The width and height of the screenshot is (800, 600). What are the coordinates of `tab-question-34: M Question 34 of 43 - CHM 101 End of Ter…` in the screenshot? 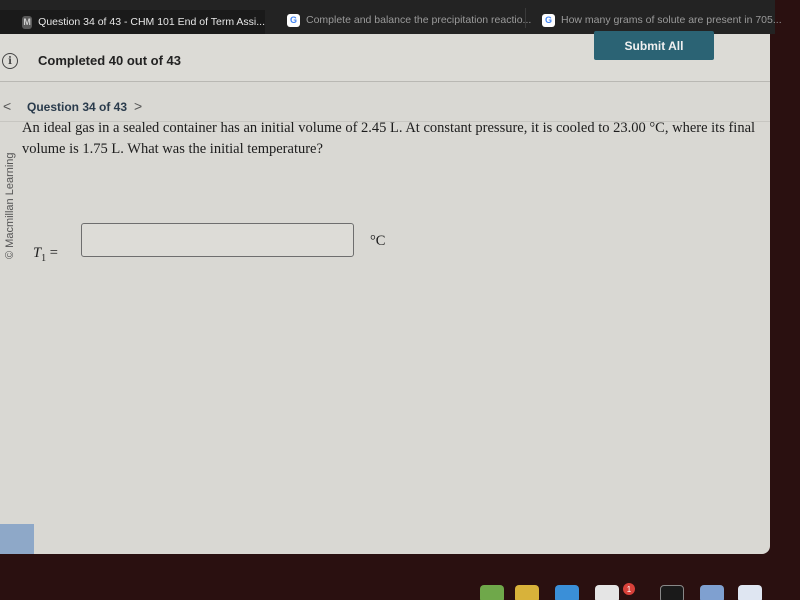 It's located at (132, 22).